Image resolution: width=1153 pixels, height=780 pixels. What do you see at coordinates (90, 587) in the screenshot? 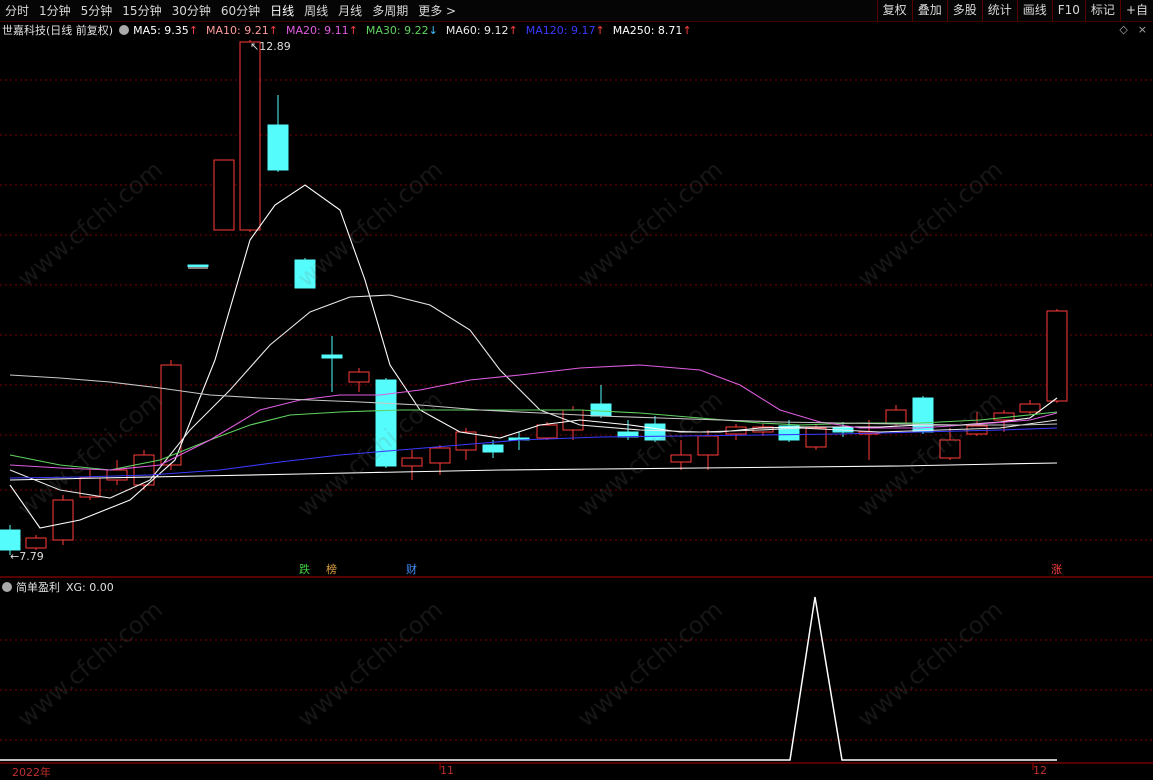
I see `indicator-value: XG: 0.00` at bounding box center [90, 587].